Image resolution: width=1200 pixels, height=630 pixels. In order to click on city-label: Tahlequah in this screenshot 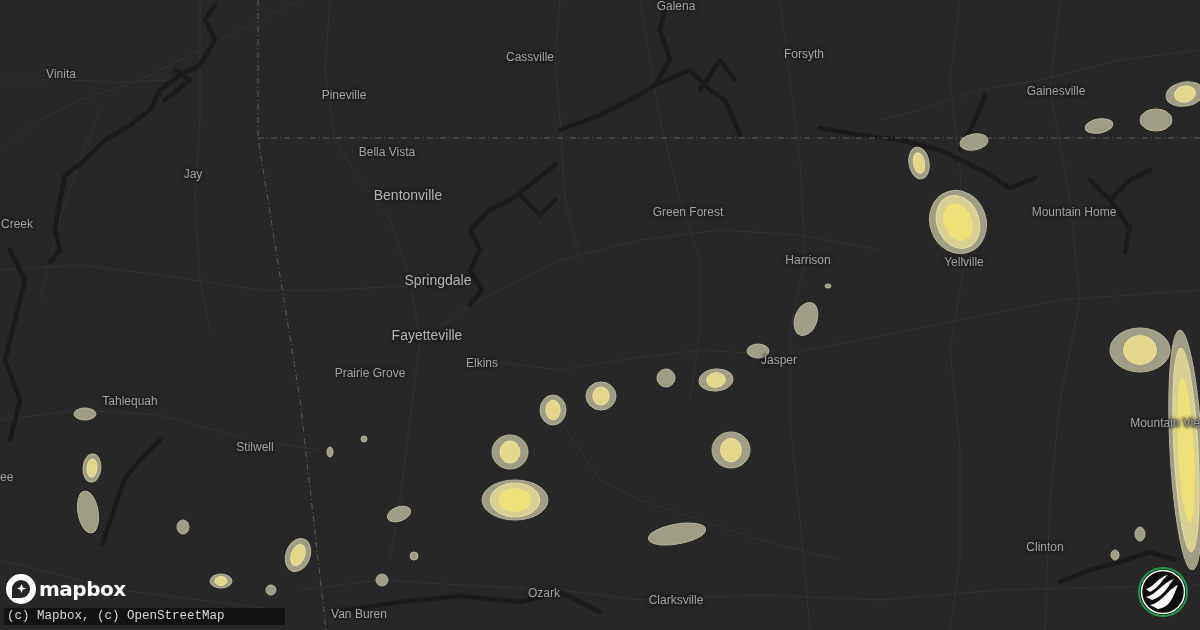, I will do `click(130, 402)`.